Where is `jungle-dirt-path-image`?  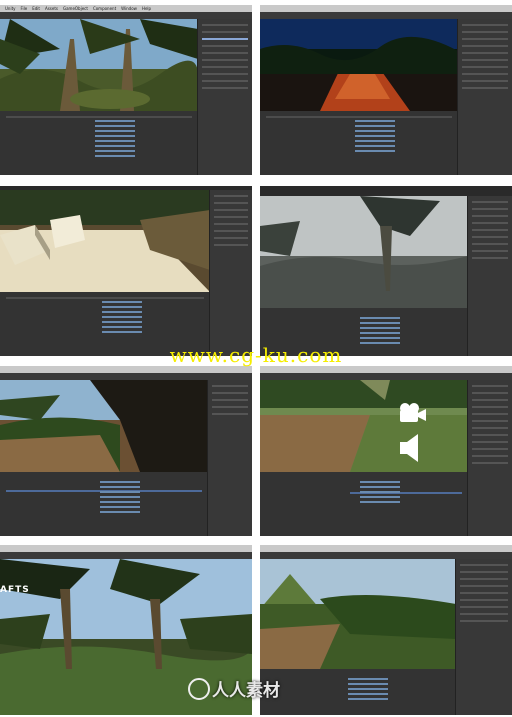
jungle-dirt-path-image is located at coordinates (104, 426).